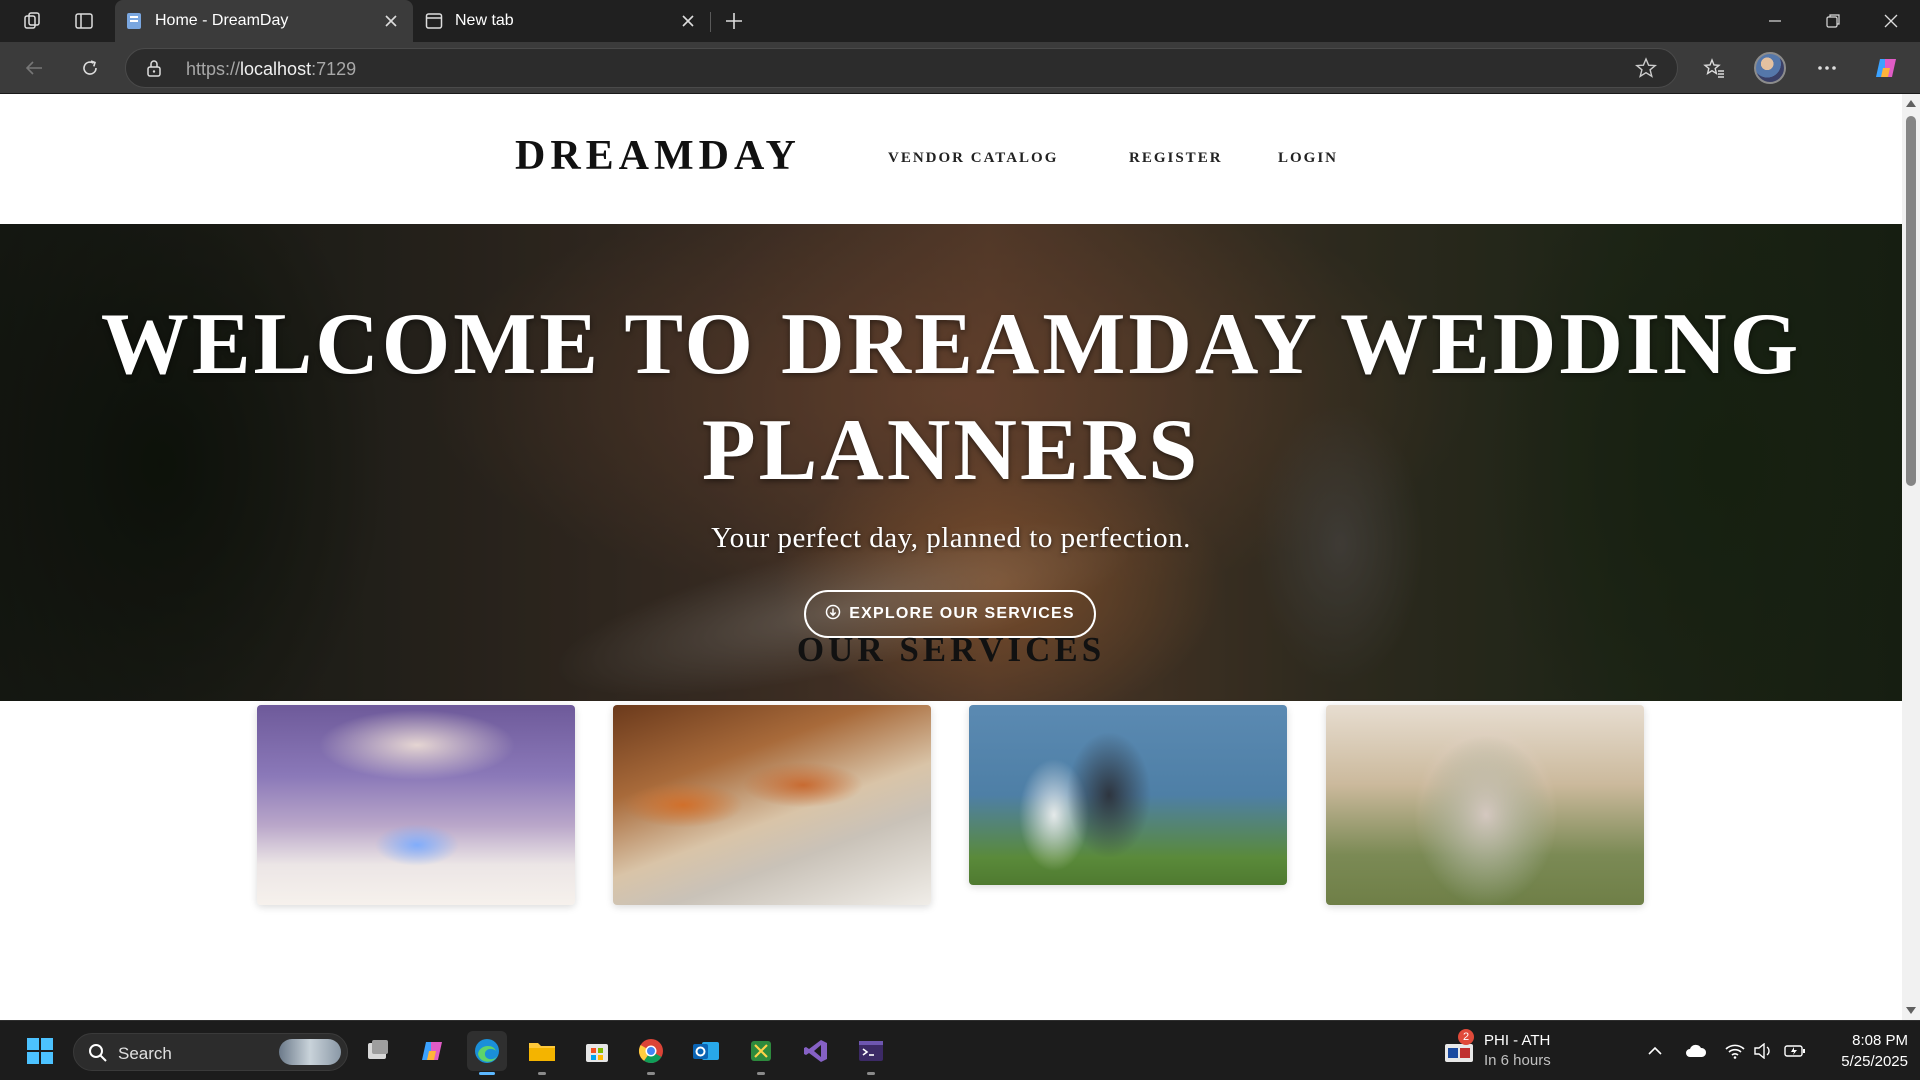  I want to click on scroll-down-arrow-icon, so click(1911, 1010).